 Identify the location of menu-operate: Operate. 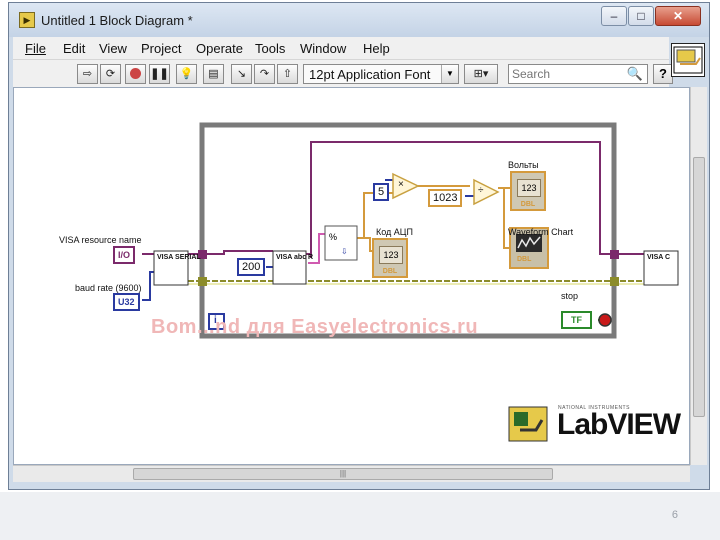
(219, 48).